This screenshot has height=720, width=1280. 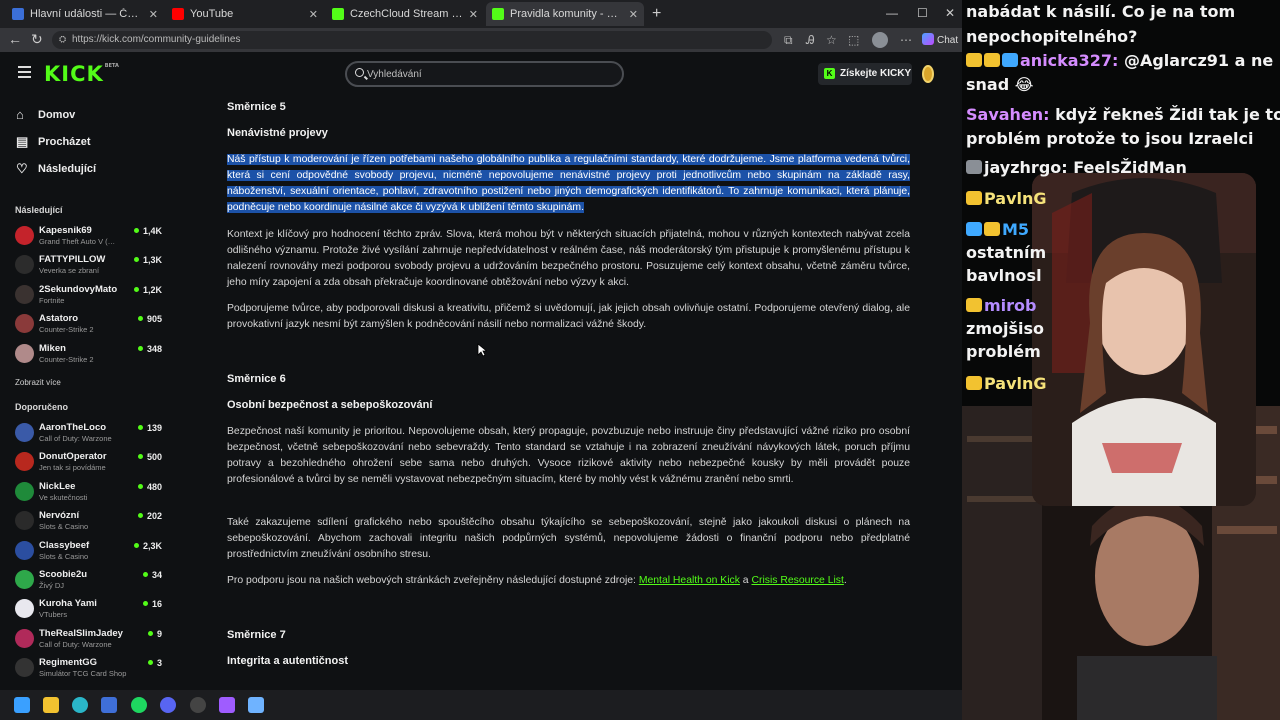 What do you see at coordinates (38, 382) in the screenshot?
I see `show-more-link: Zobrazit více` at bounding box center [38, 382].